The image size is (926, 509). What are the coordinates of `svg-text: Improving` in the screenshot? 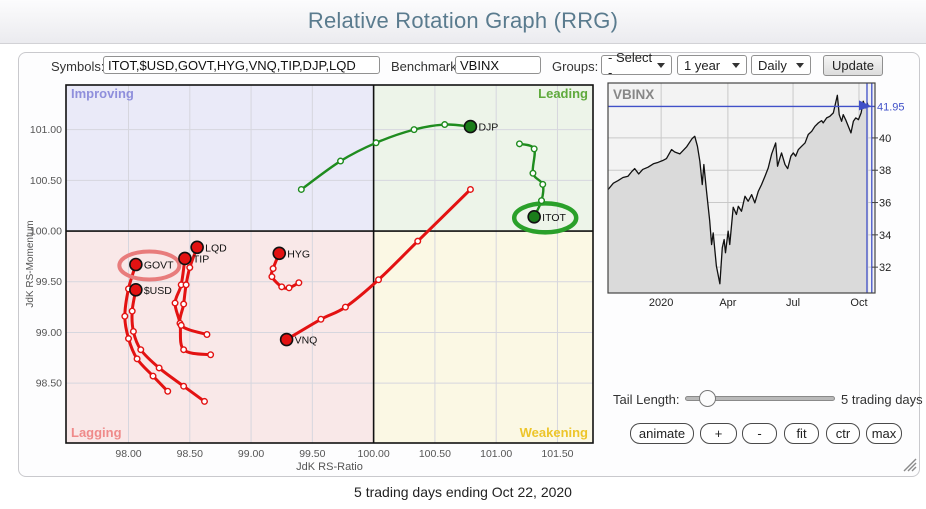 It's located at (102, 93).